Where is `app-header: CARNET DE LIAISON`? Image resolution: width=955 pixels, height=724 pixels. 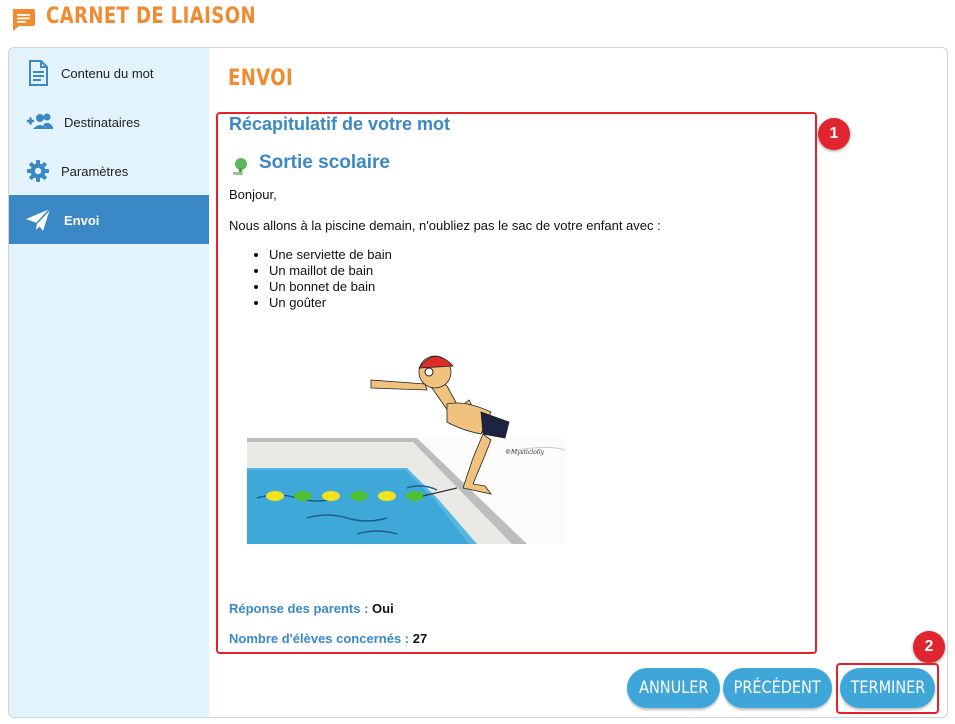
app-header: CARNET DE LIAISON is located at coordinates (477, 20).